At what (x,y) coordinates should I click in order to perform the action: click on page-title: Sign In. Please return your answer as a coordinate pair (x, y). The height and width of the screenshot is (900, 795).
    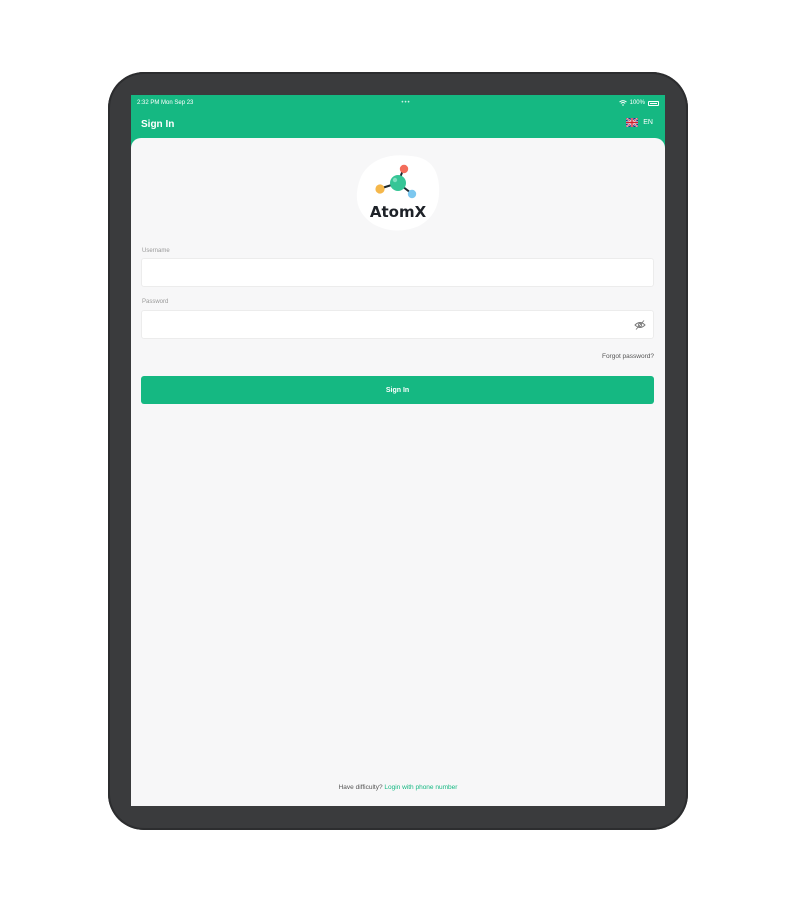
    Looking at the image, I should click on (158, 124).